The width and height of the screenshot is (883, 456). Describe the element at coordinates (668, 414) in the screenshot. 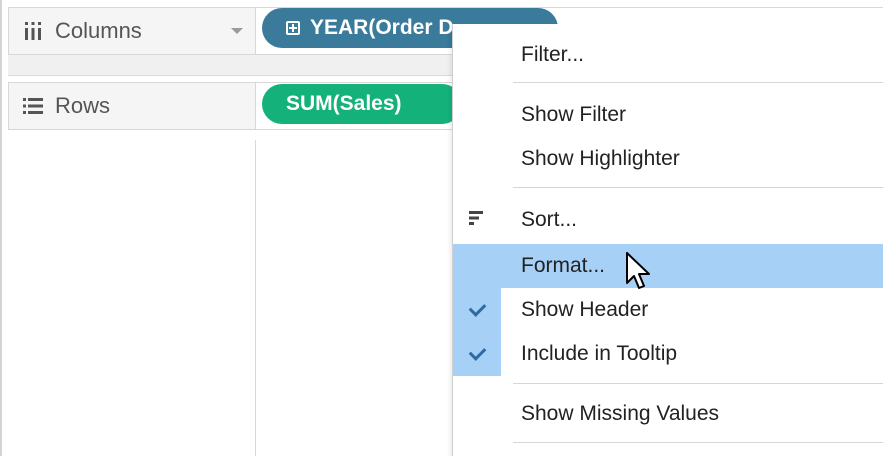

I see `menu-item-show-missing-values: Show Missing Values` at that location.